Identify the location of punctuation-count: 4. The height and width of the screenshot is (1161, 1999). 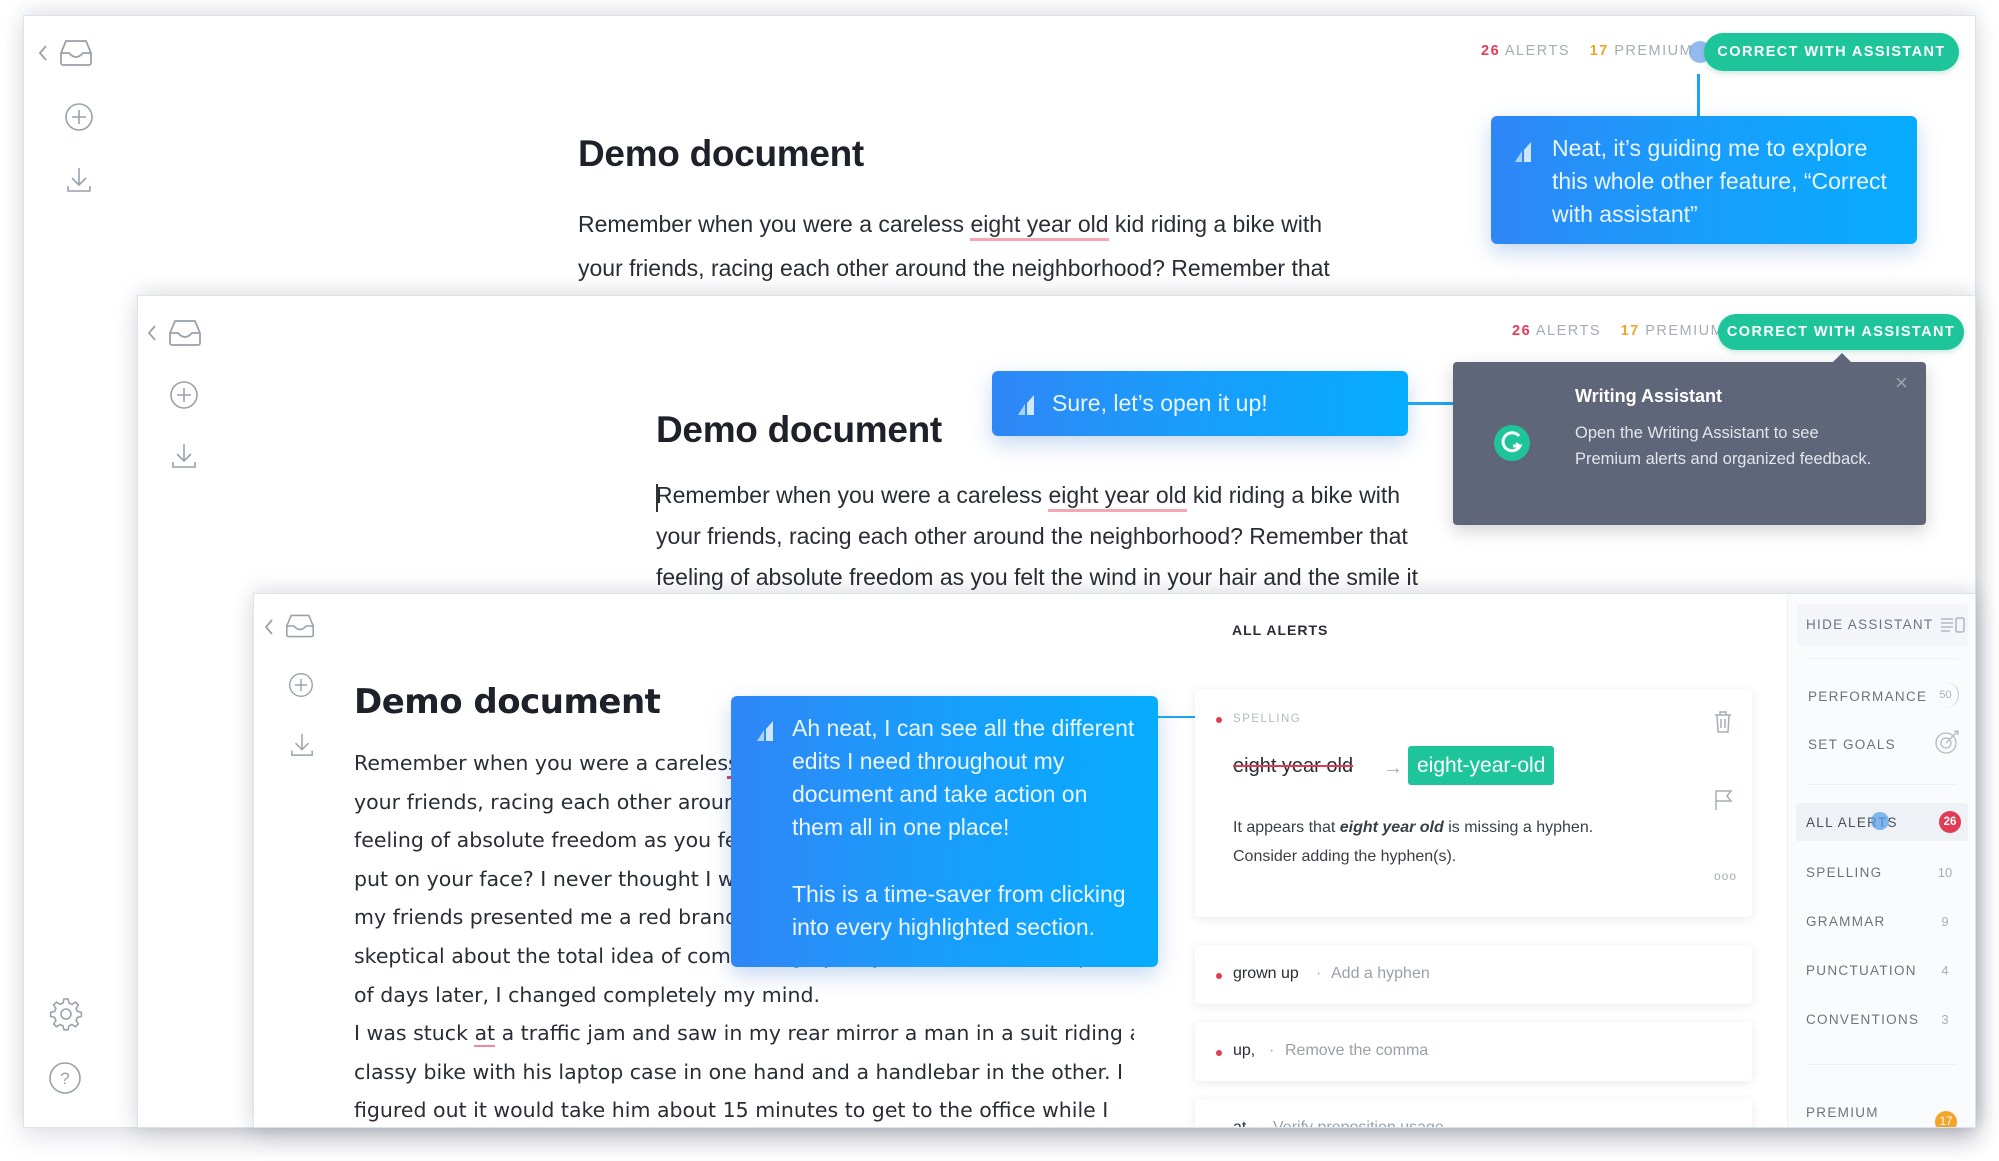
(1945, 970).